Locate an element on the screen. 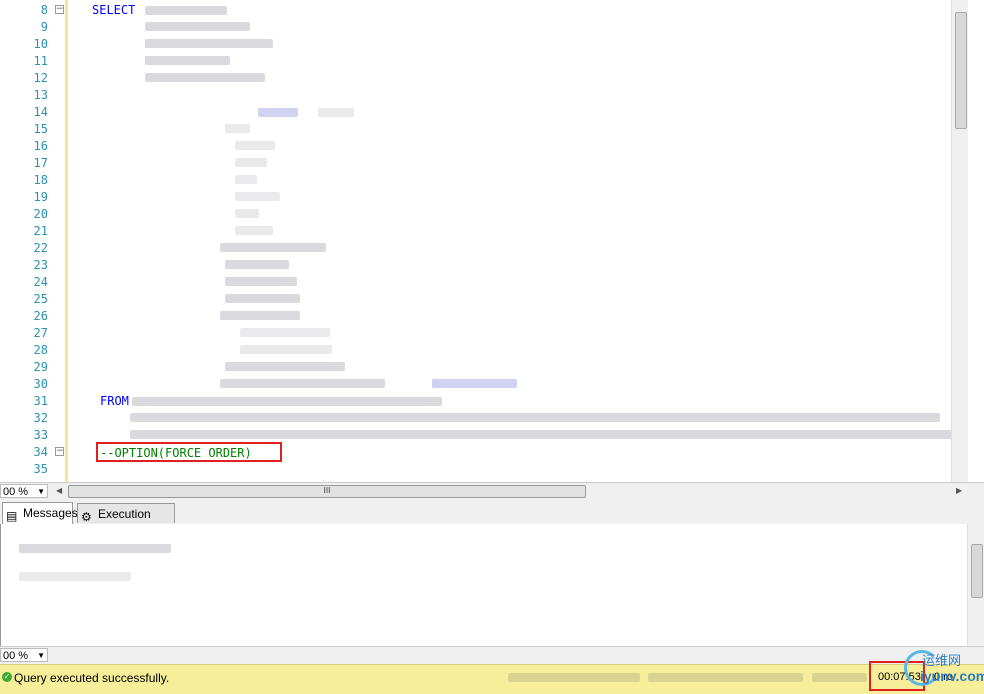 This screenshot has height=694, width=984. line-number: 12 is located at coordinates (40, 78).